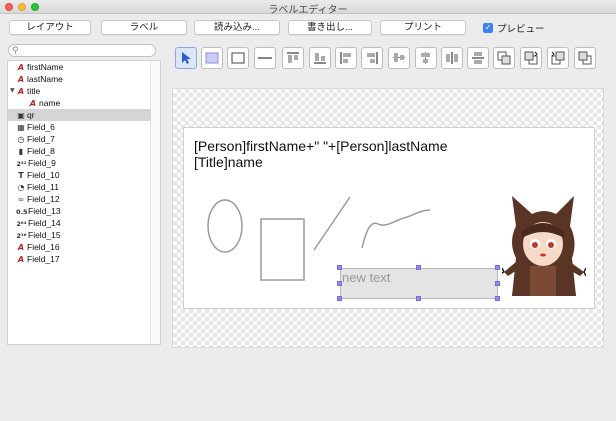 The width and height of the screenshot is (616, 421). What do you see at coordinates (21, 259) in the screenshot?
I see `text-field-icon: A` at bounding box center [21, 259].